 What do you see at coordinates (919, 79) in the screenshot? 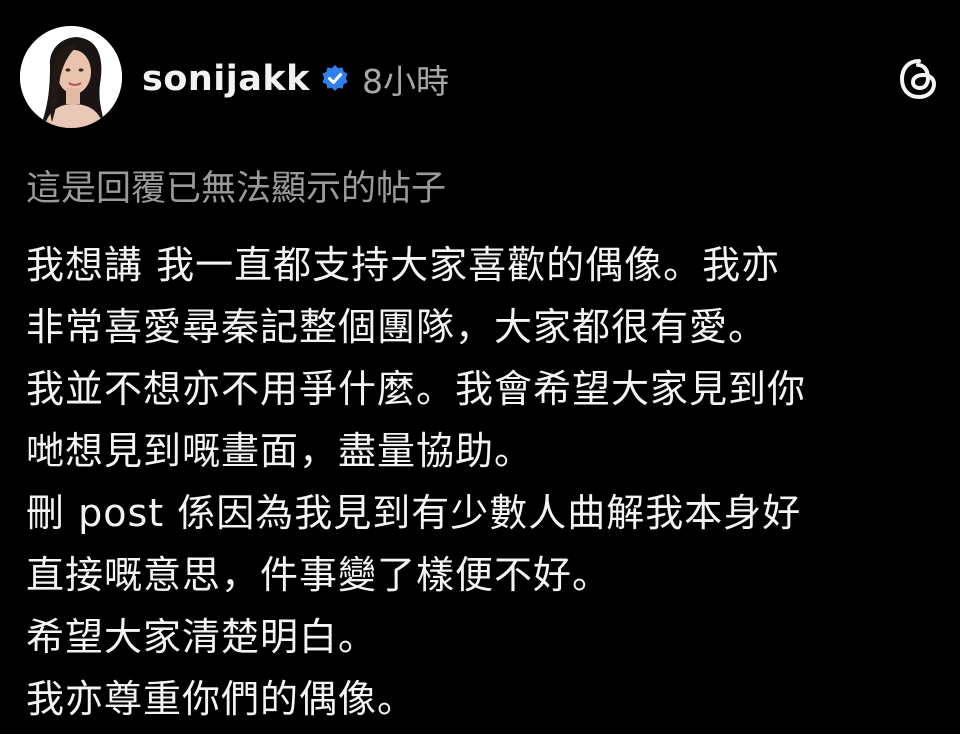
I see `threads-logo-icon` at bounding box center [919, 79].